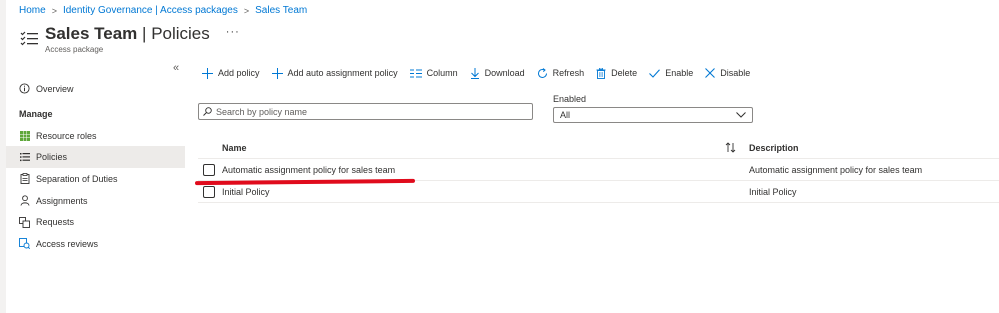 The width and height of the screenshot is (999, 313). I want to click on breadcrumb-access-packages: Identity Governance | Access packages, so click(150, 10).